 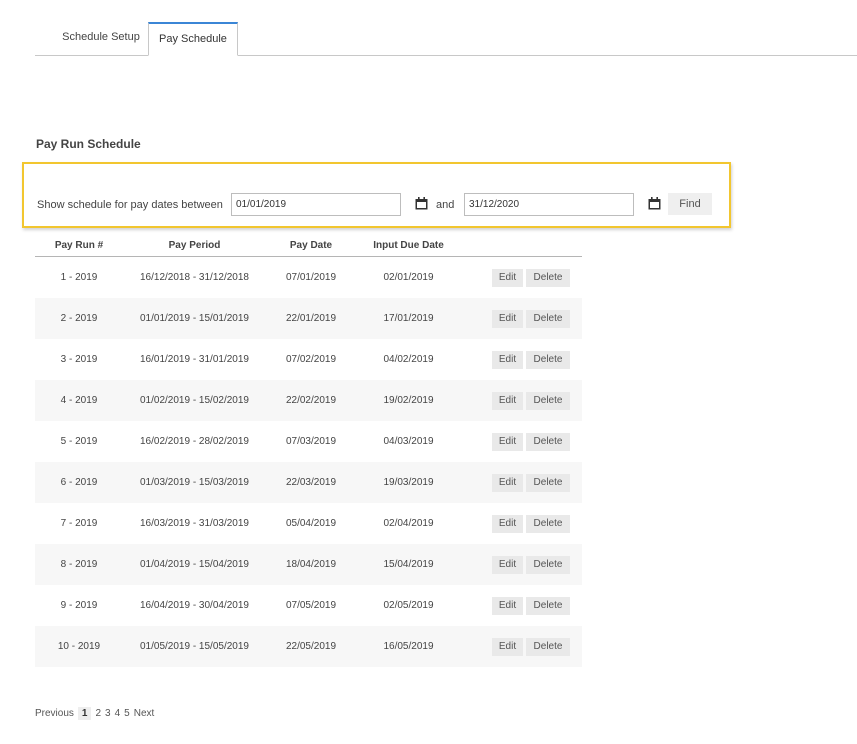 I want to click on header-pay-period: Pay Period, so click(x=194, y=245).